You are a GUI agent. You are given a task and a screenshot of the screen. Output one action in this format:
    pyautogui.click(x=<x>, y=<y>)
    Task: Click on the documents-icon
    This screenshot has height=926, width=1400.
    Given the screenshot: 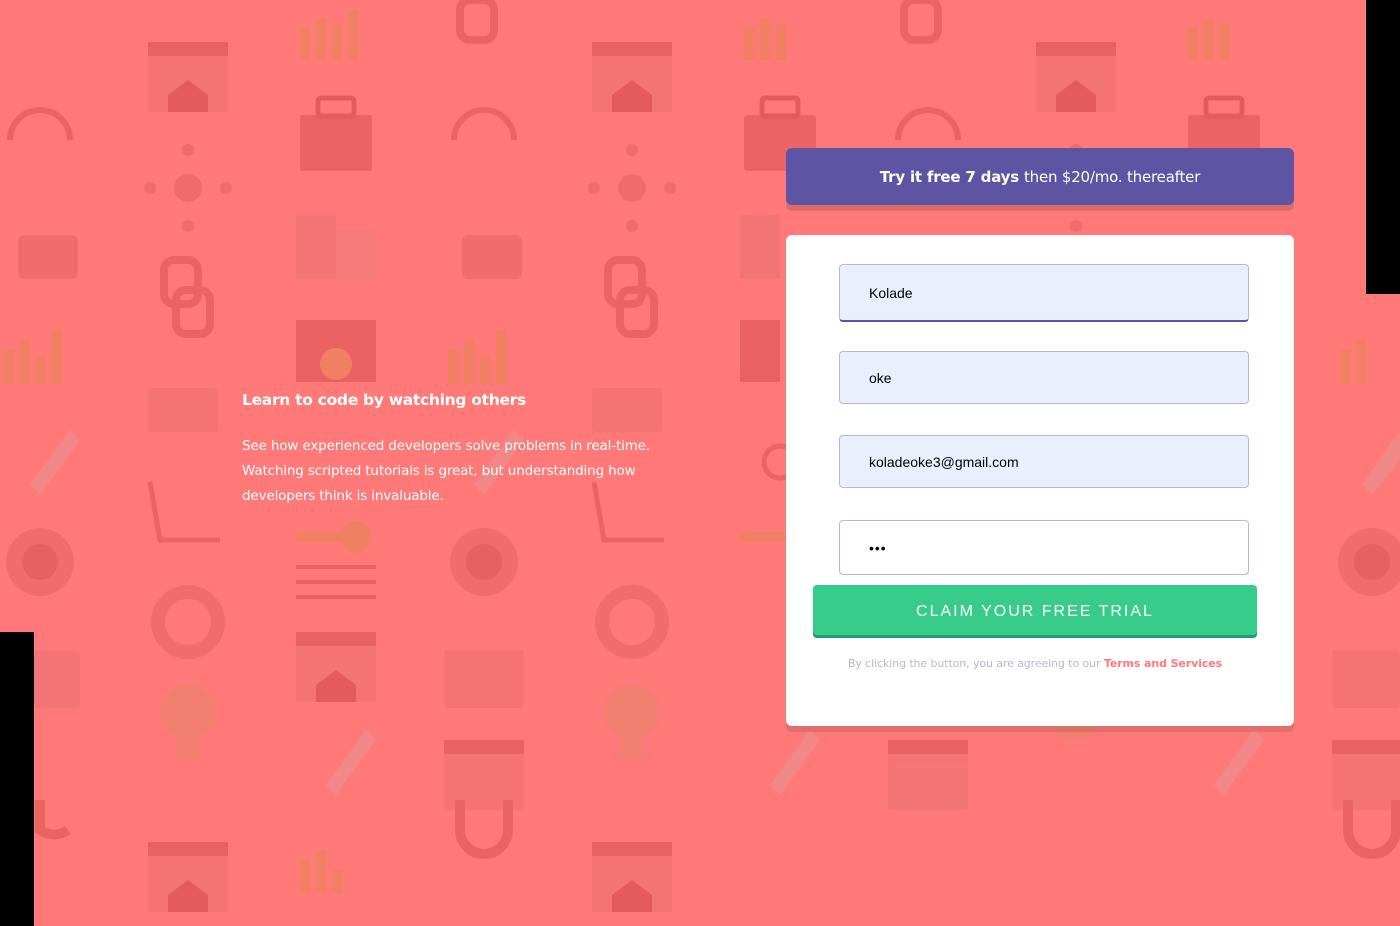 What is the action you would take?
    pyautogui.click(x=538, y=247)
    